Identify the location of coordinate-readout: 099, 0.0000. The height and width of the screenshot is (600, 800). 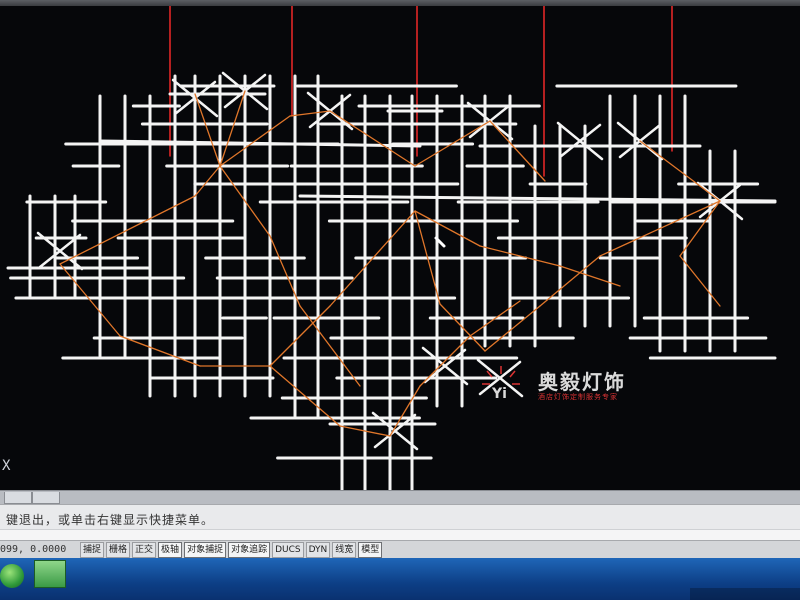
(33, 549).